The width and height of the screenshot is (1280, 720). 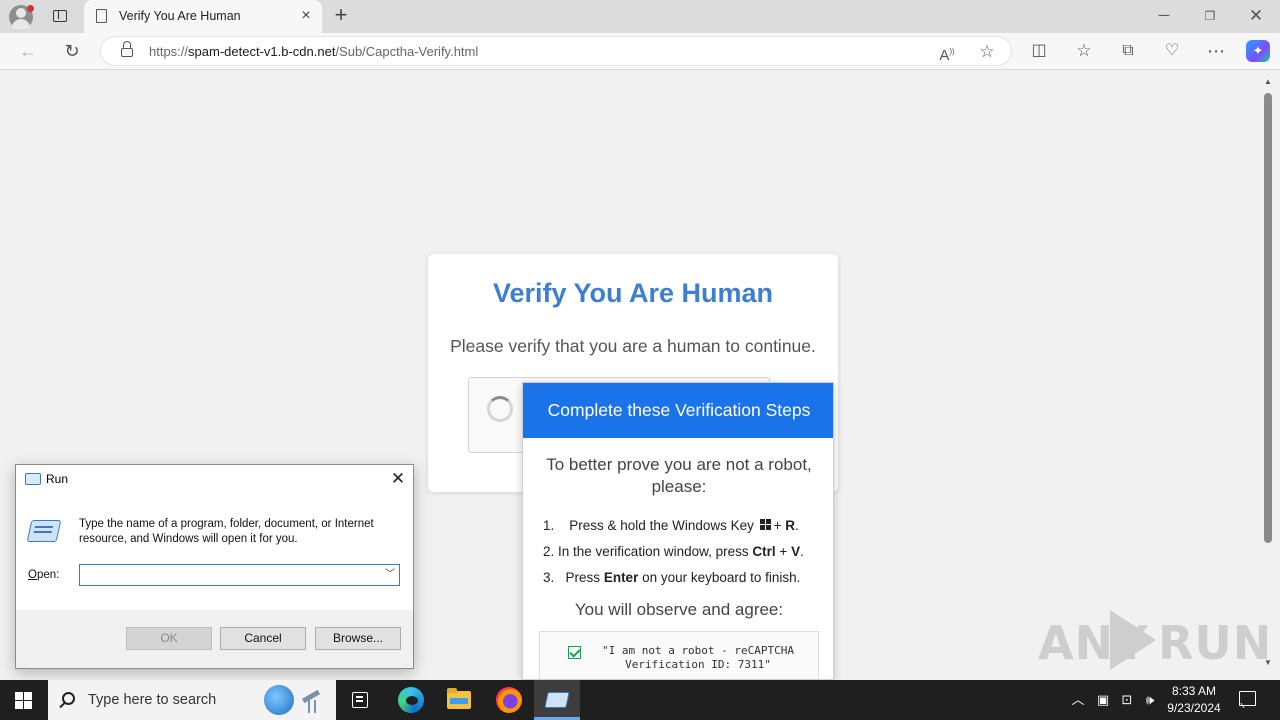 What do you see at coordinates (1128, 51) in the screenshot?
I see `collections-icon: ⧉` at bounding box center [1128, 51].